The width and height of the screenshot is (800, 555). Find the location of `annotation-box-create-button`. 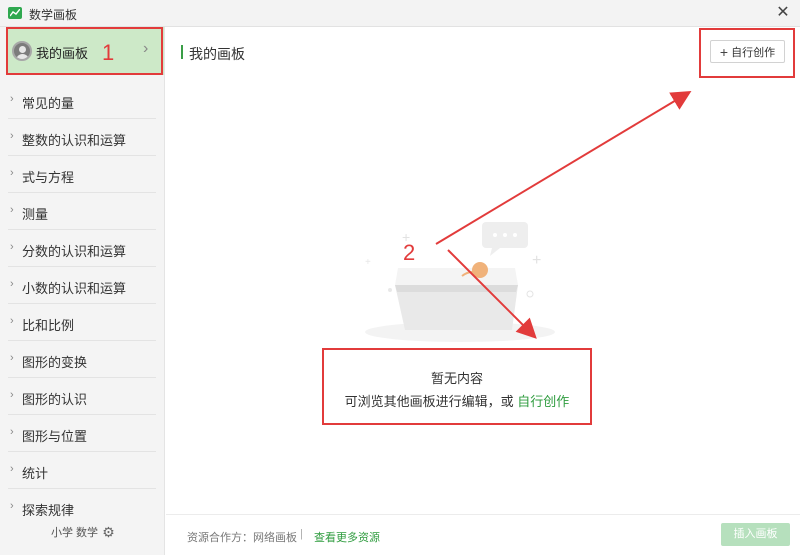

annotation-box-create-button is located at coordinates (747, 53).